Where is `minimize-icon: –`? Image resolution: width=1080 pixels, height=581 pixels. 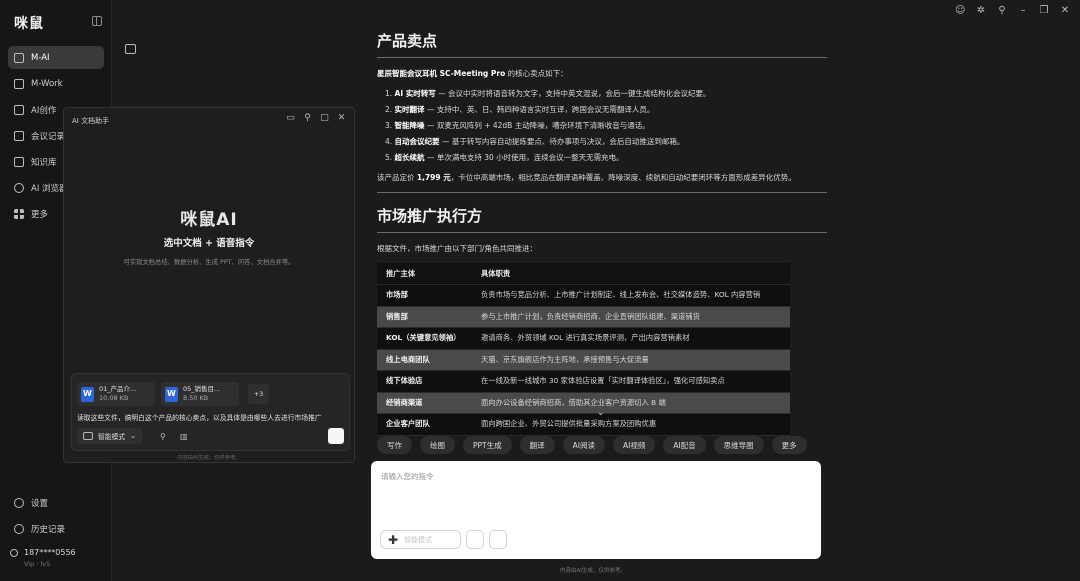 minimize-icon: – is located at coordinates (1023, 11).